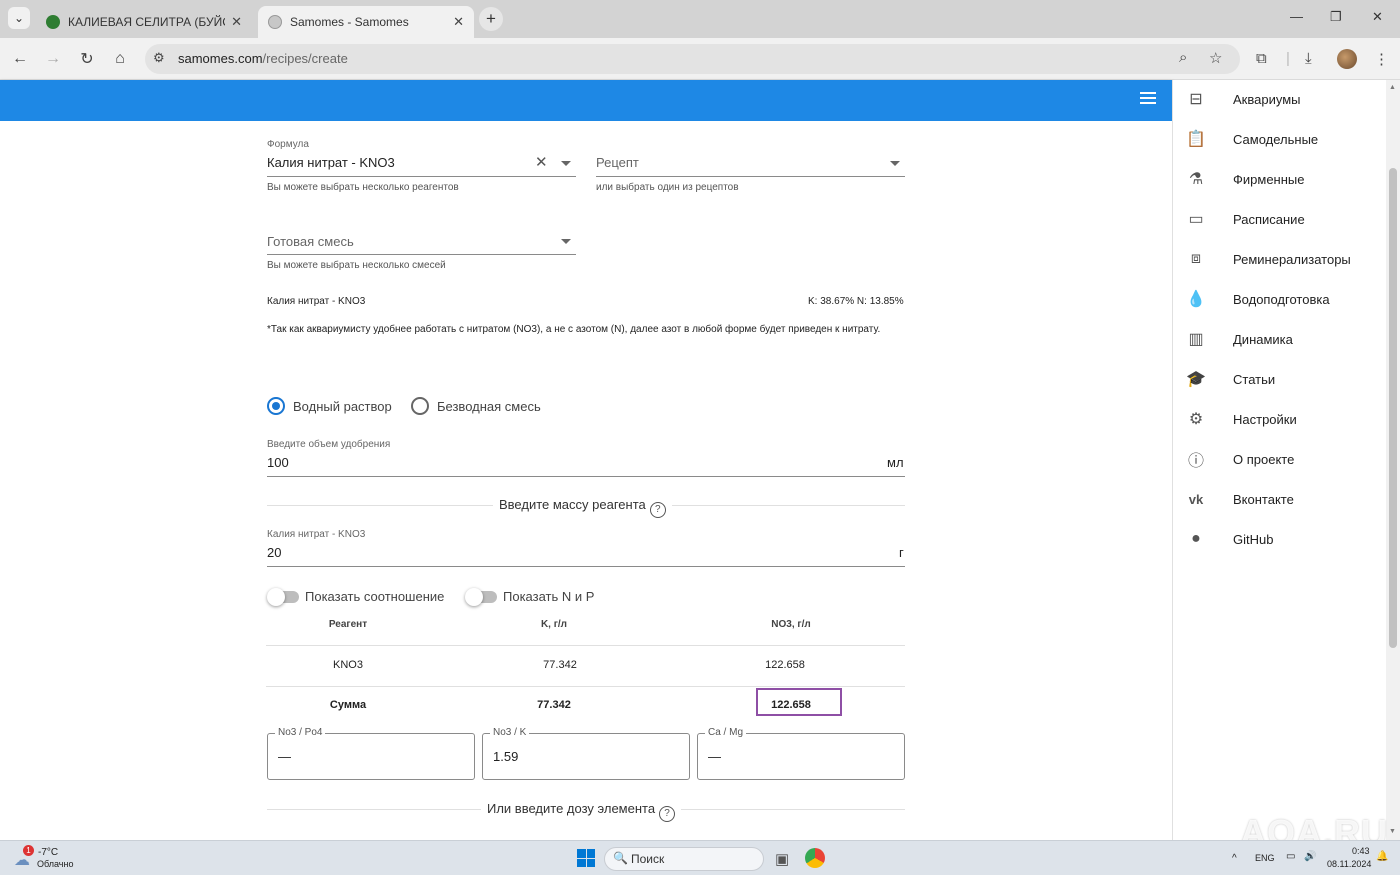  What do you see at coordinates (801, 753) in the screenshot?
I see `ratio-ca-mg-field: Ca / Mg —` at bounding box center [801, 753].